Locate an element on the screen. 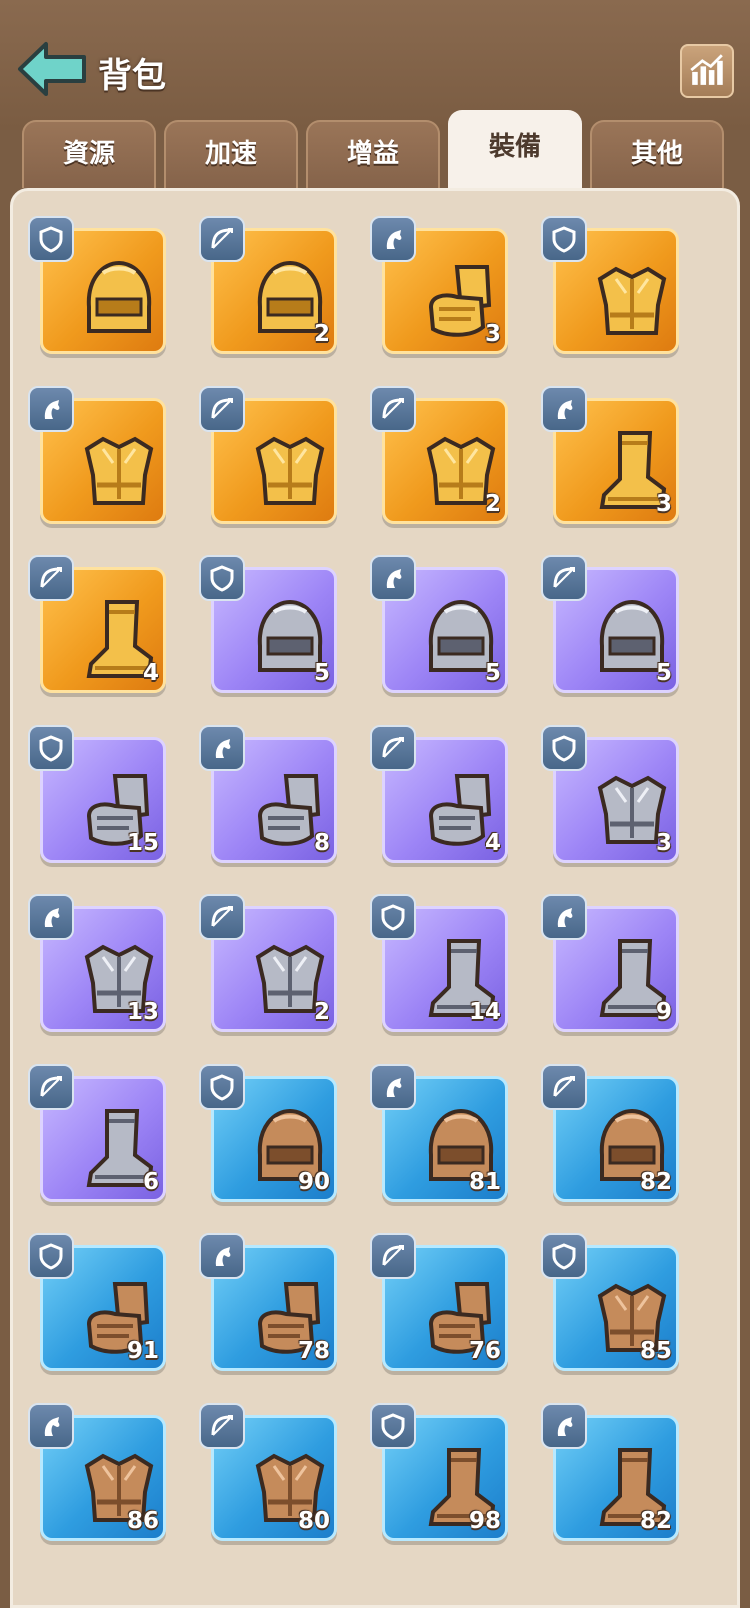 The image size is (750, 1608). tab-resources: 資源 is located at coordinates (89, 154).